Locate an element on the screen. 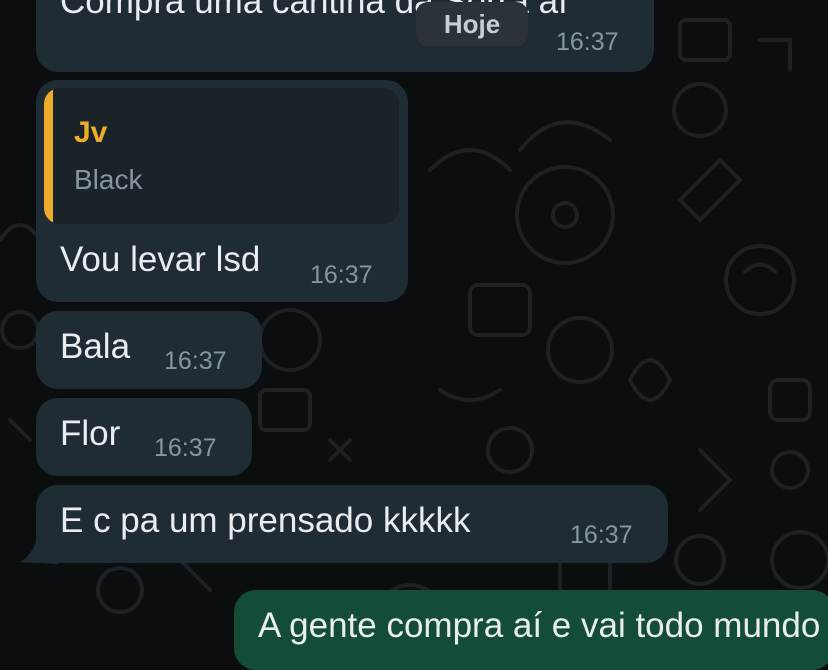 The height and width of the screenshot is (670, 828). quoted-message: Jv Black is located at coordinates (221, 156).